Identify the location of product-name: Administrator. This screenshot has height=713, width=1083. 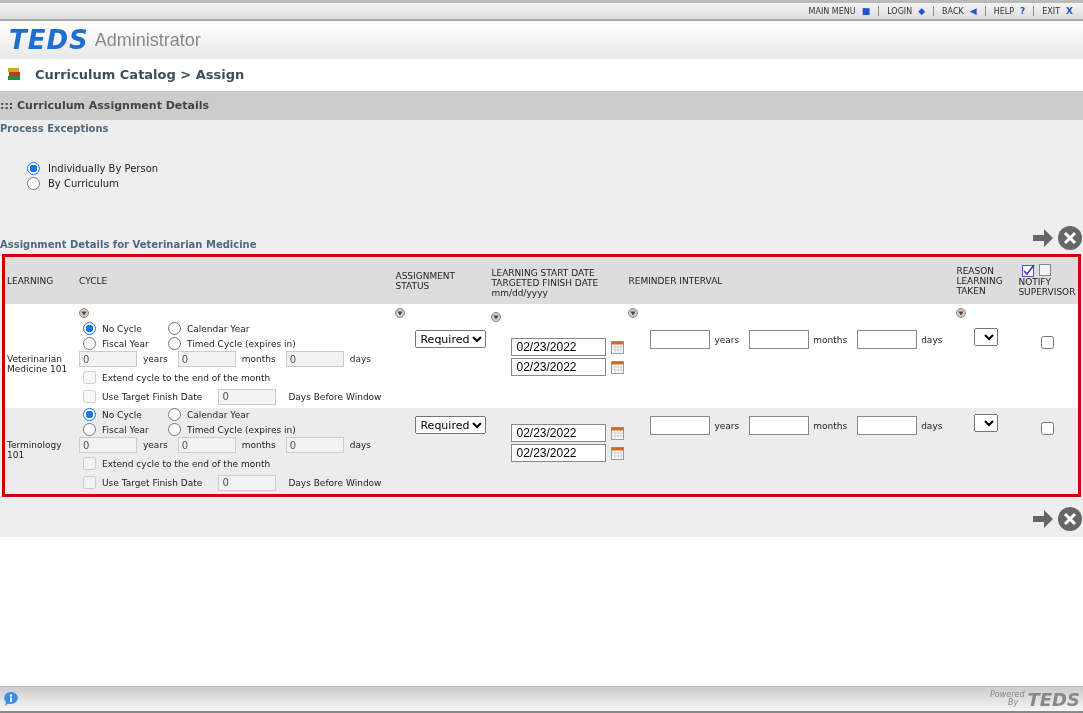
(147, 40).